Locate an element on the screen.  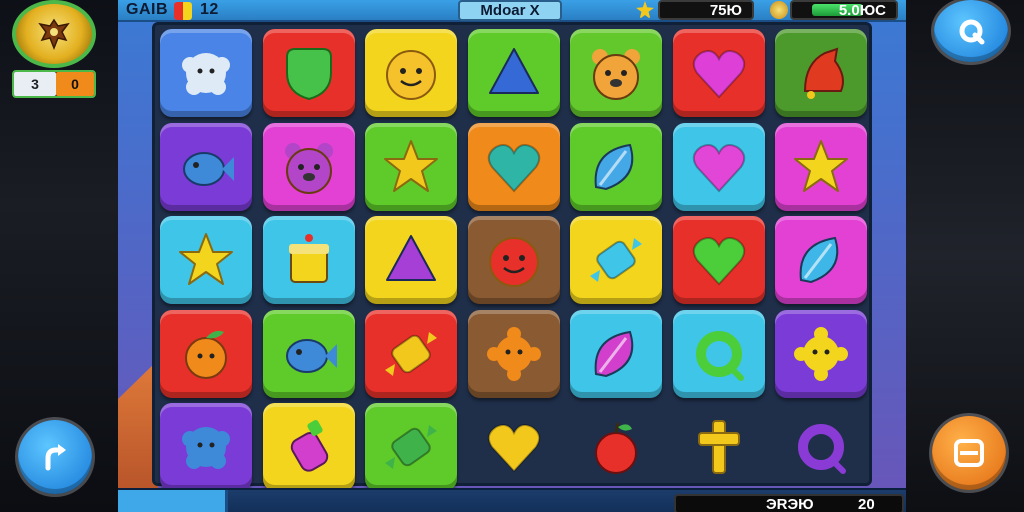
cross-piece-icon is located at coordinates (718, 447).